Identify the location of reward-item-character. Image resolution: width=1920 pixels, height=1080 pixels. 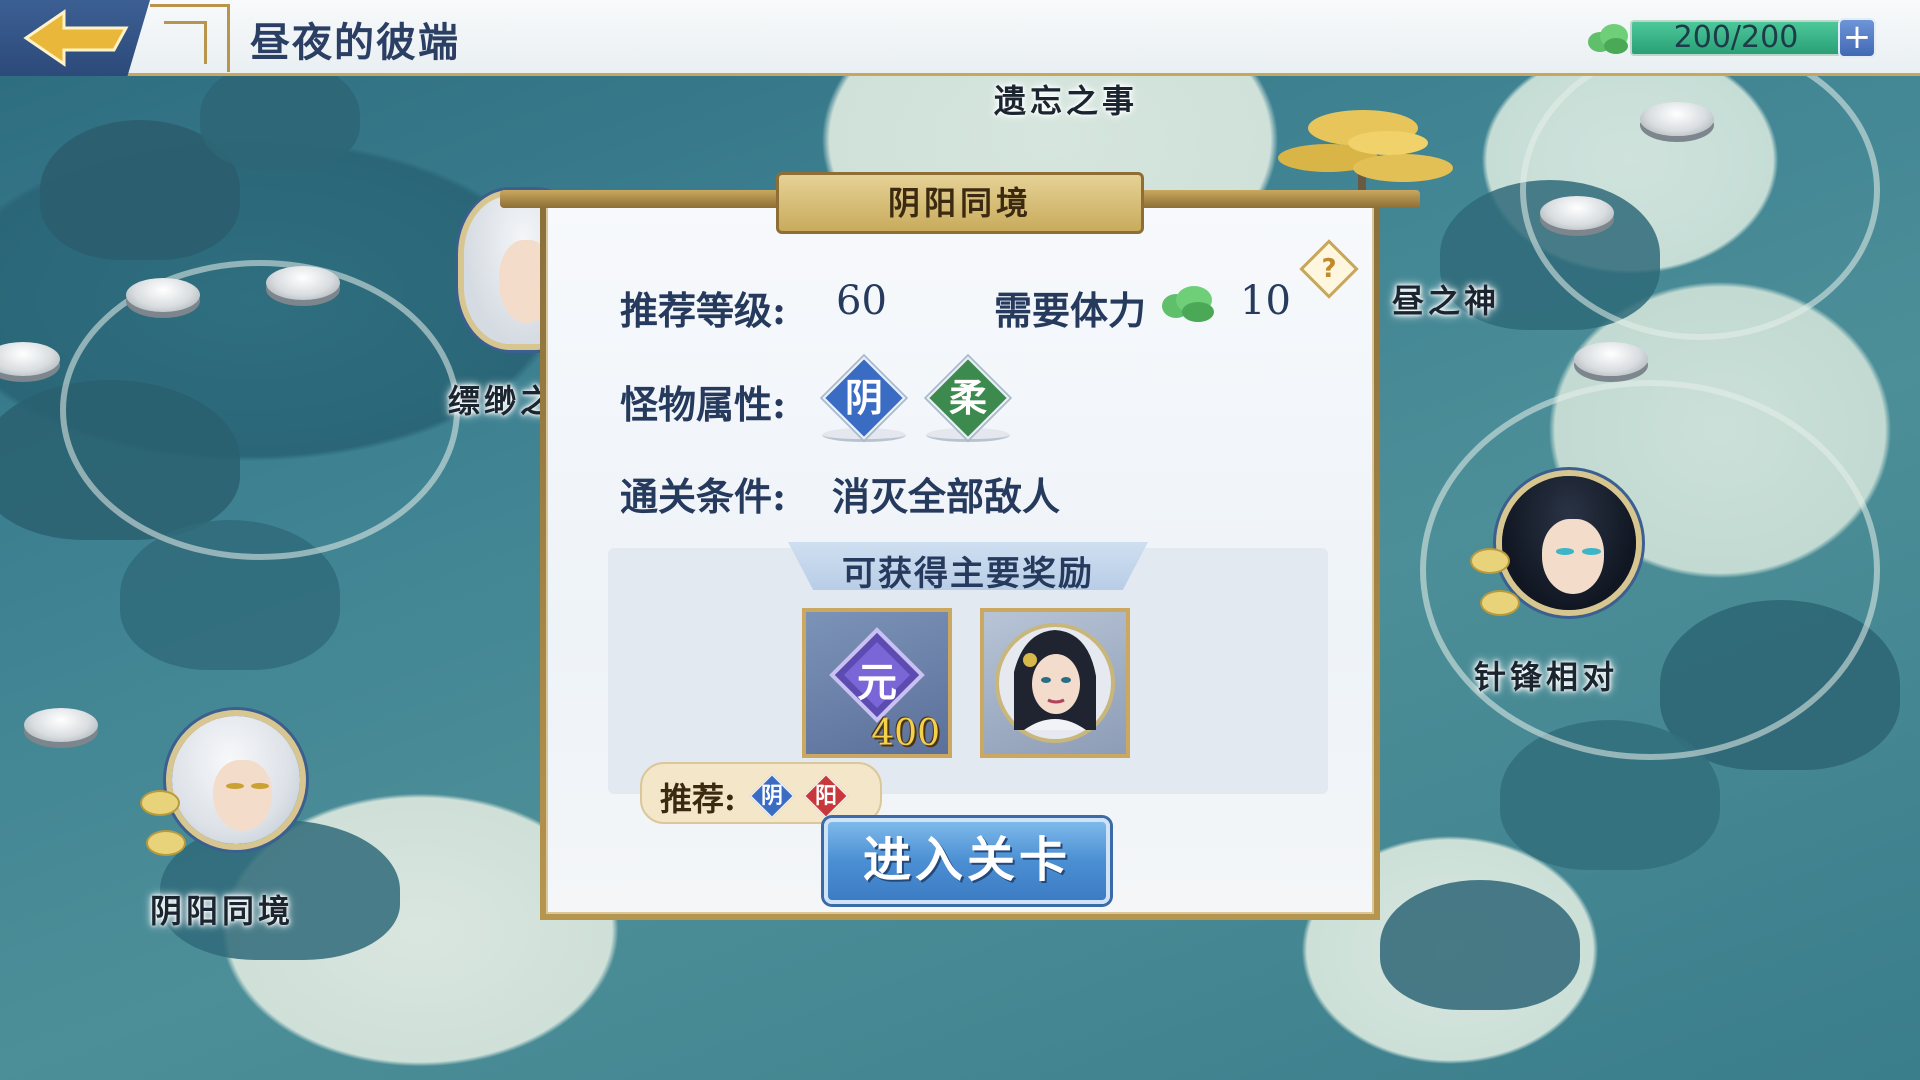
(1055, 683).